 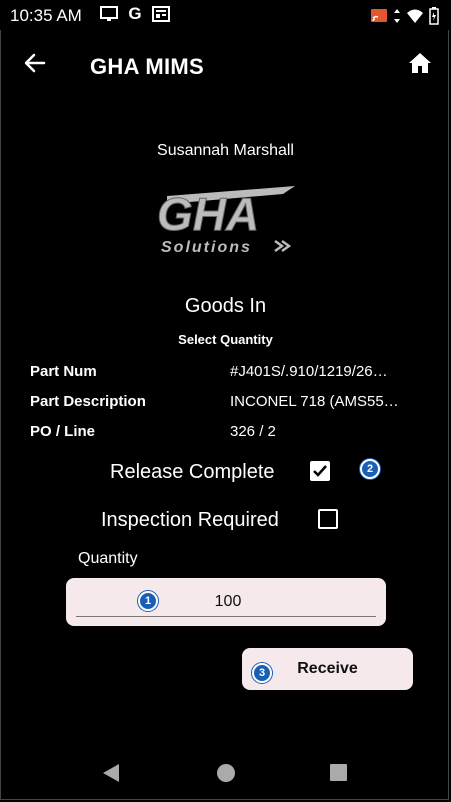 What do you see at coordinates (63, 371) in the screenshot?
I see `info-label: Part Num` at bounding box center [63, 371].